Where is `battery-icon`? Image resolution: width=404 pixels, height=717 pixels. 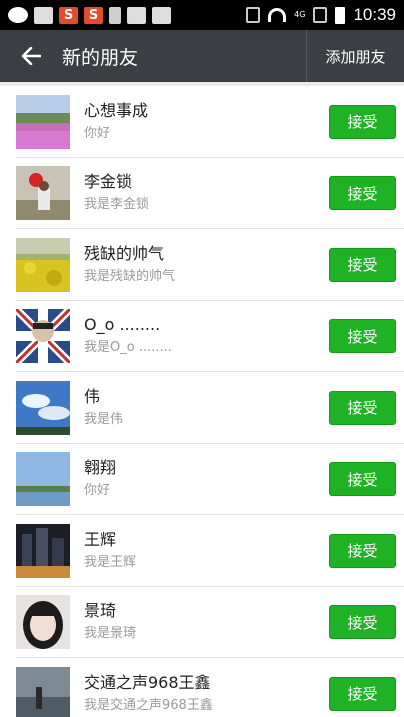 battery-icon is located at coordinates (340, 15).